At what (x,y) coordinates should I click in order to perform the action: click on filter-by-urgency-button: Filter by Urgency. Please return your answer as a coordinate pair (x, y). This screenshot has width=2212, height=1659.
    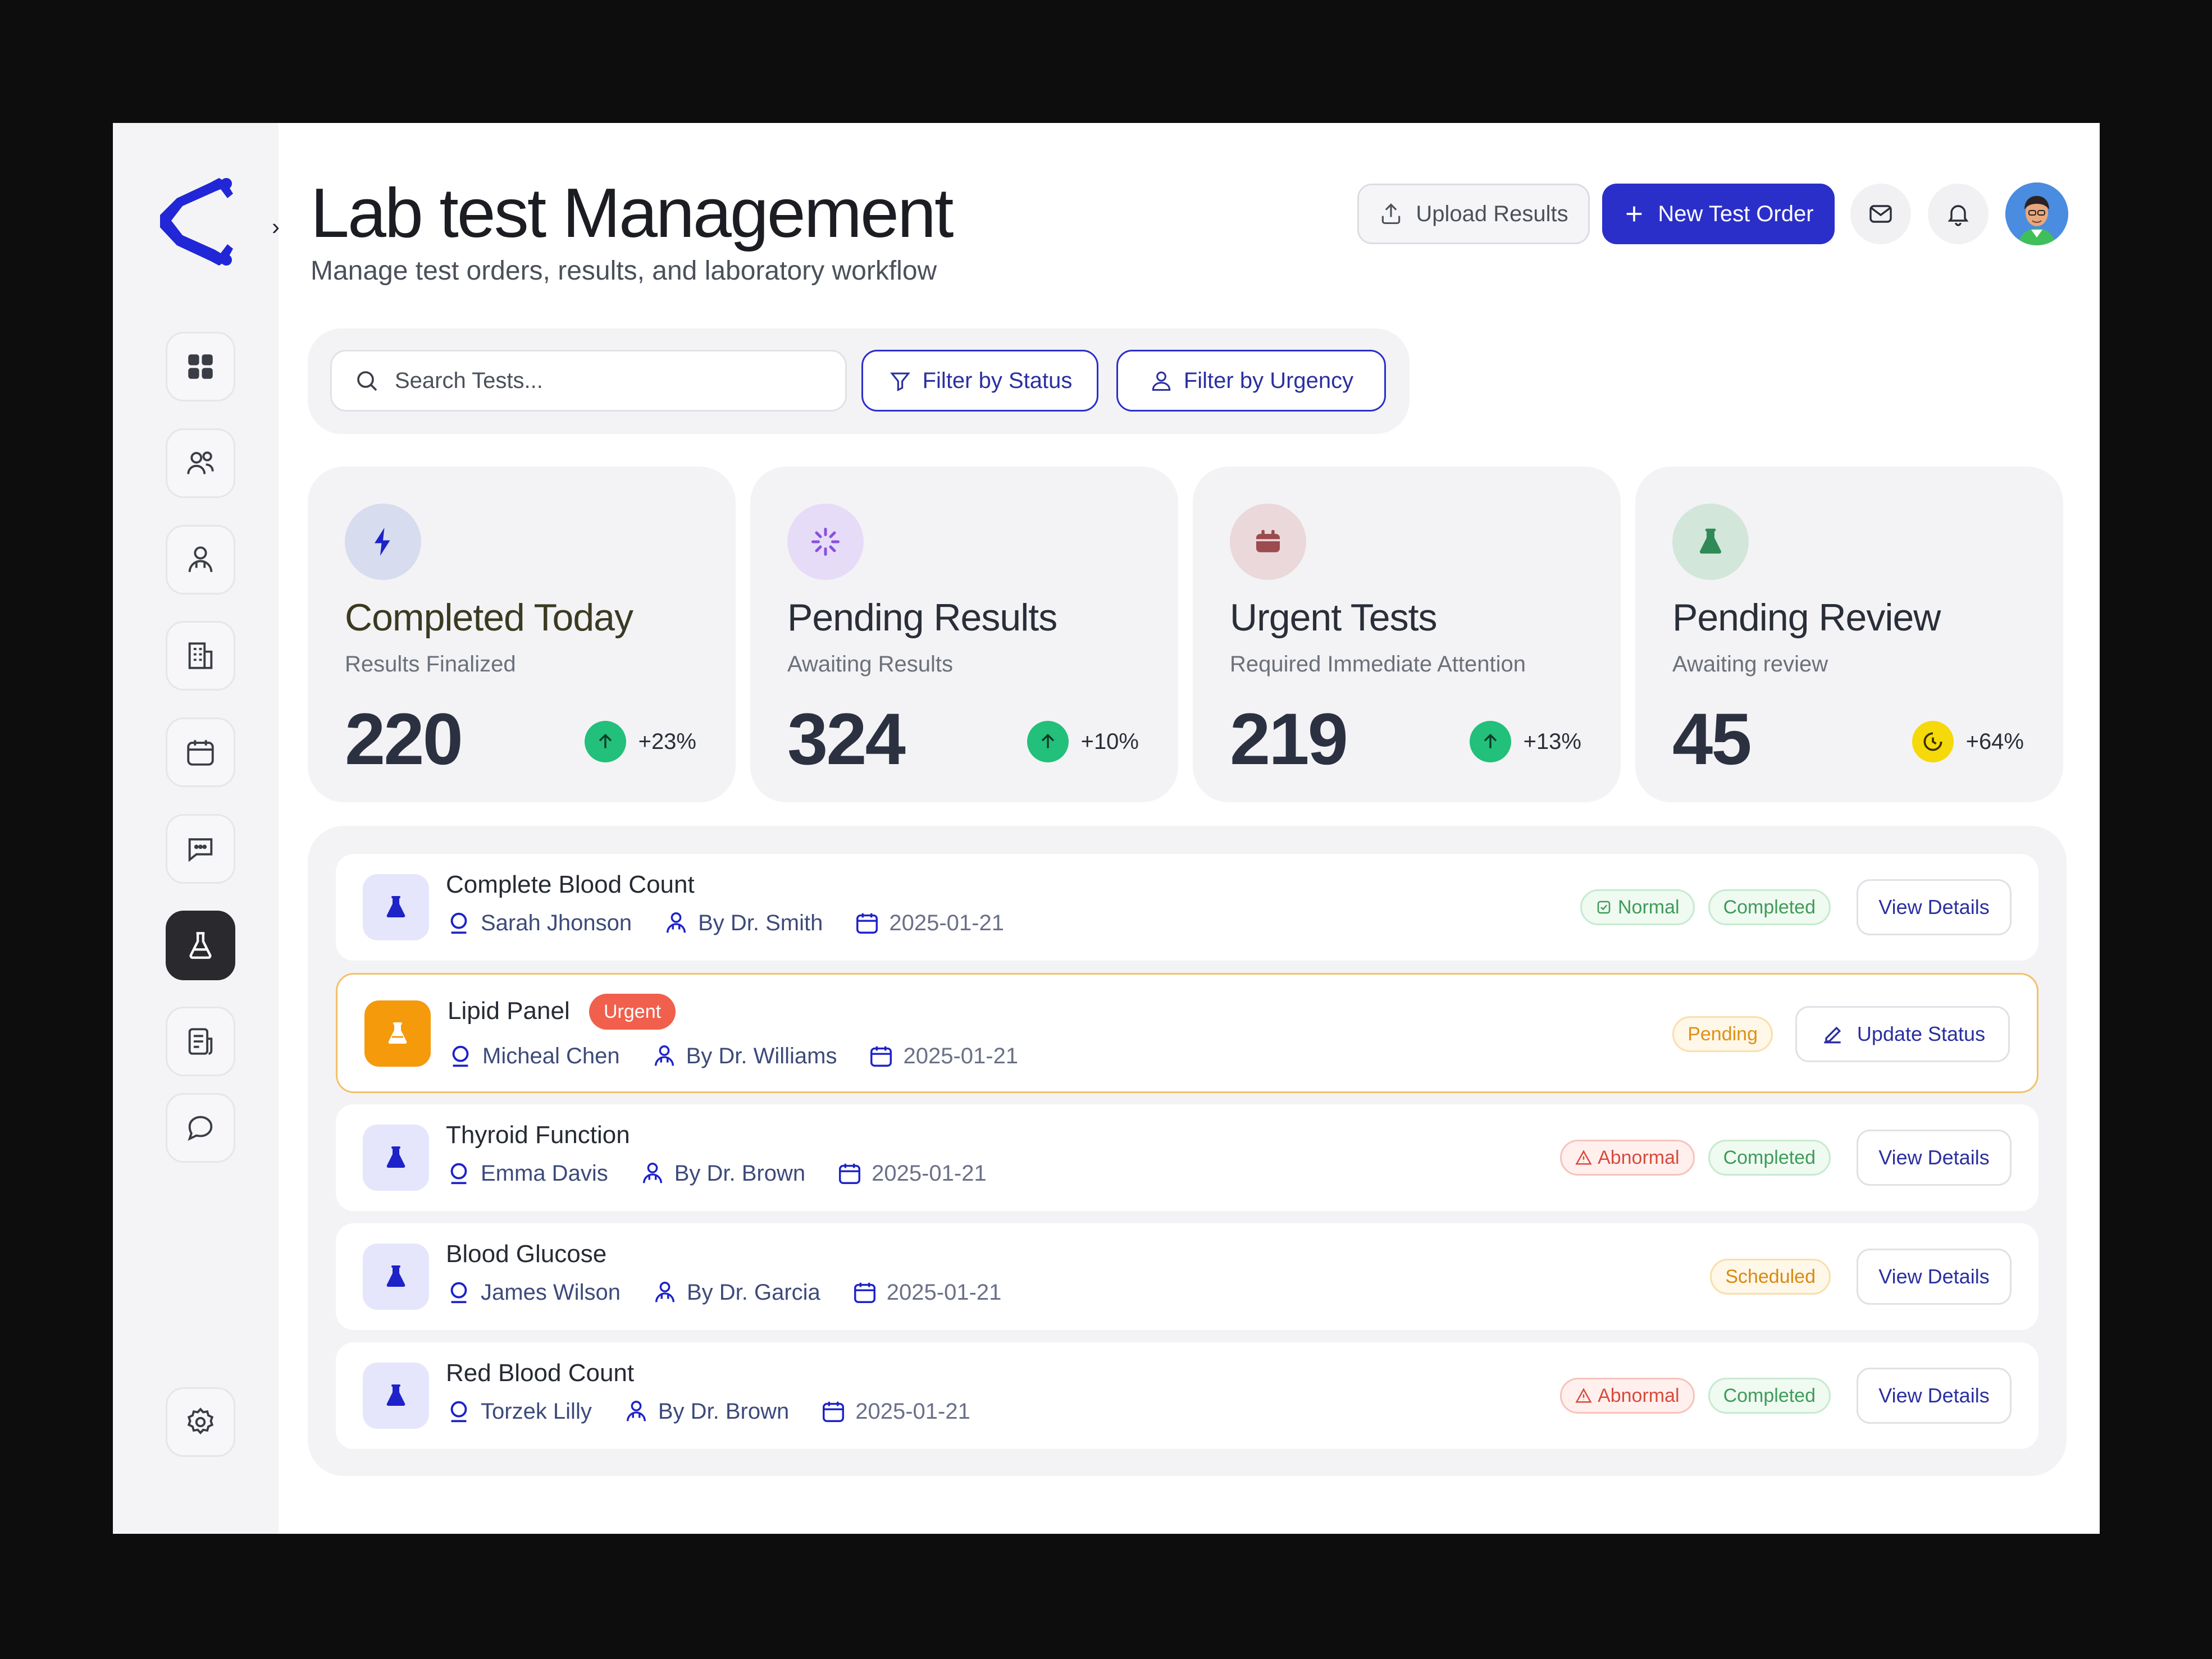
    Looking at the image, I should click on (1251, 381).